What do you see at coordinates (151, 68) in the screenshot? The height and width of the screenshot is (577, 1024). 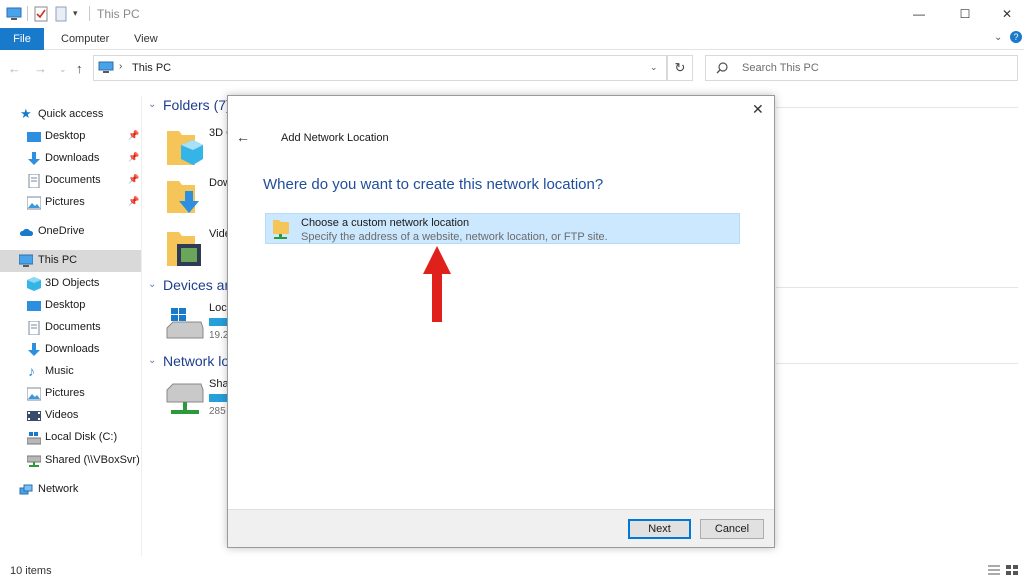 I see `breadcrumb-this-pc: This PC` at bounding box center [151, 68].